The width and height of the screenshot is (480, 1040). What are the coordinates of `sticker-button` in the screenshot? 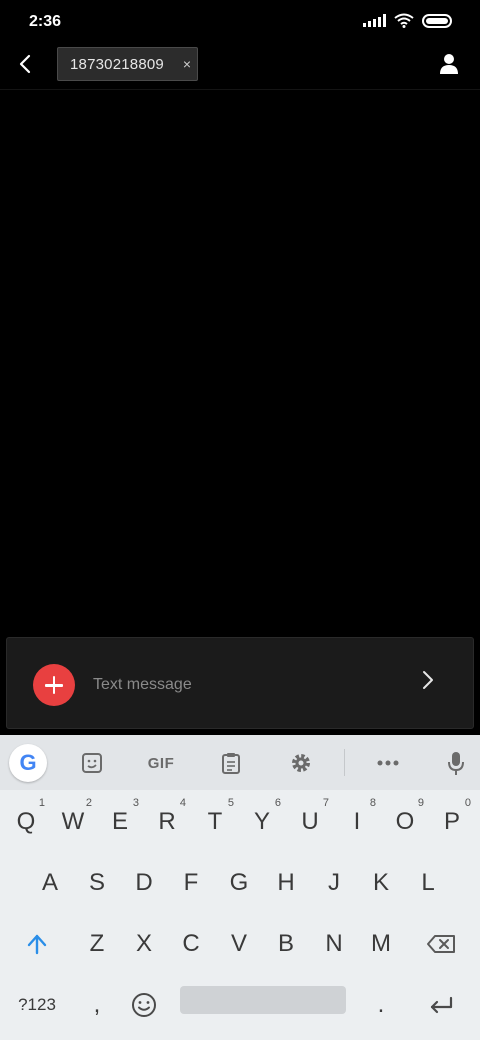 It's located at (92, 763).